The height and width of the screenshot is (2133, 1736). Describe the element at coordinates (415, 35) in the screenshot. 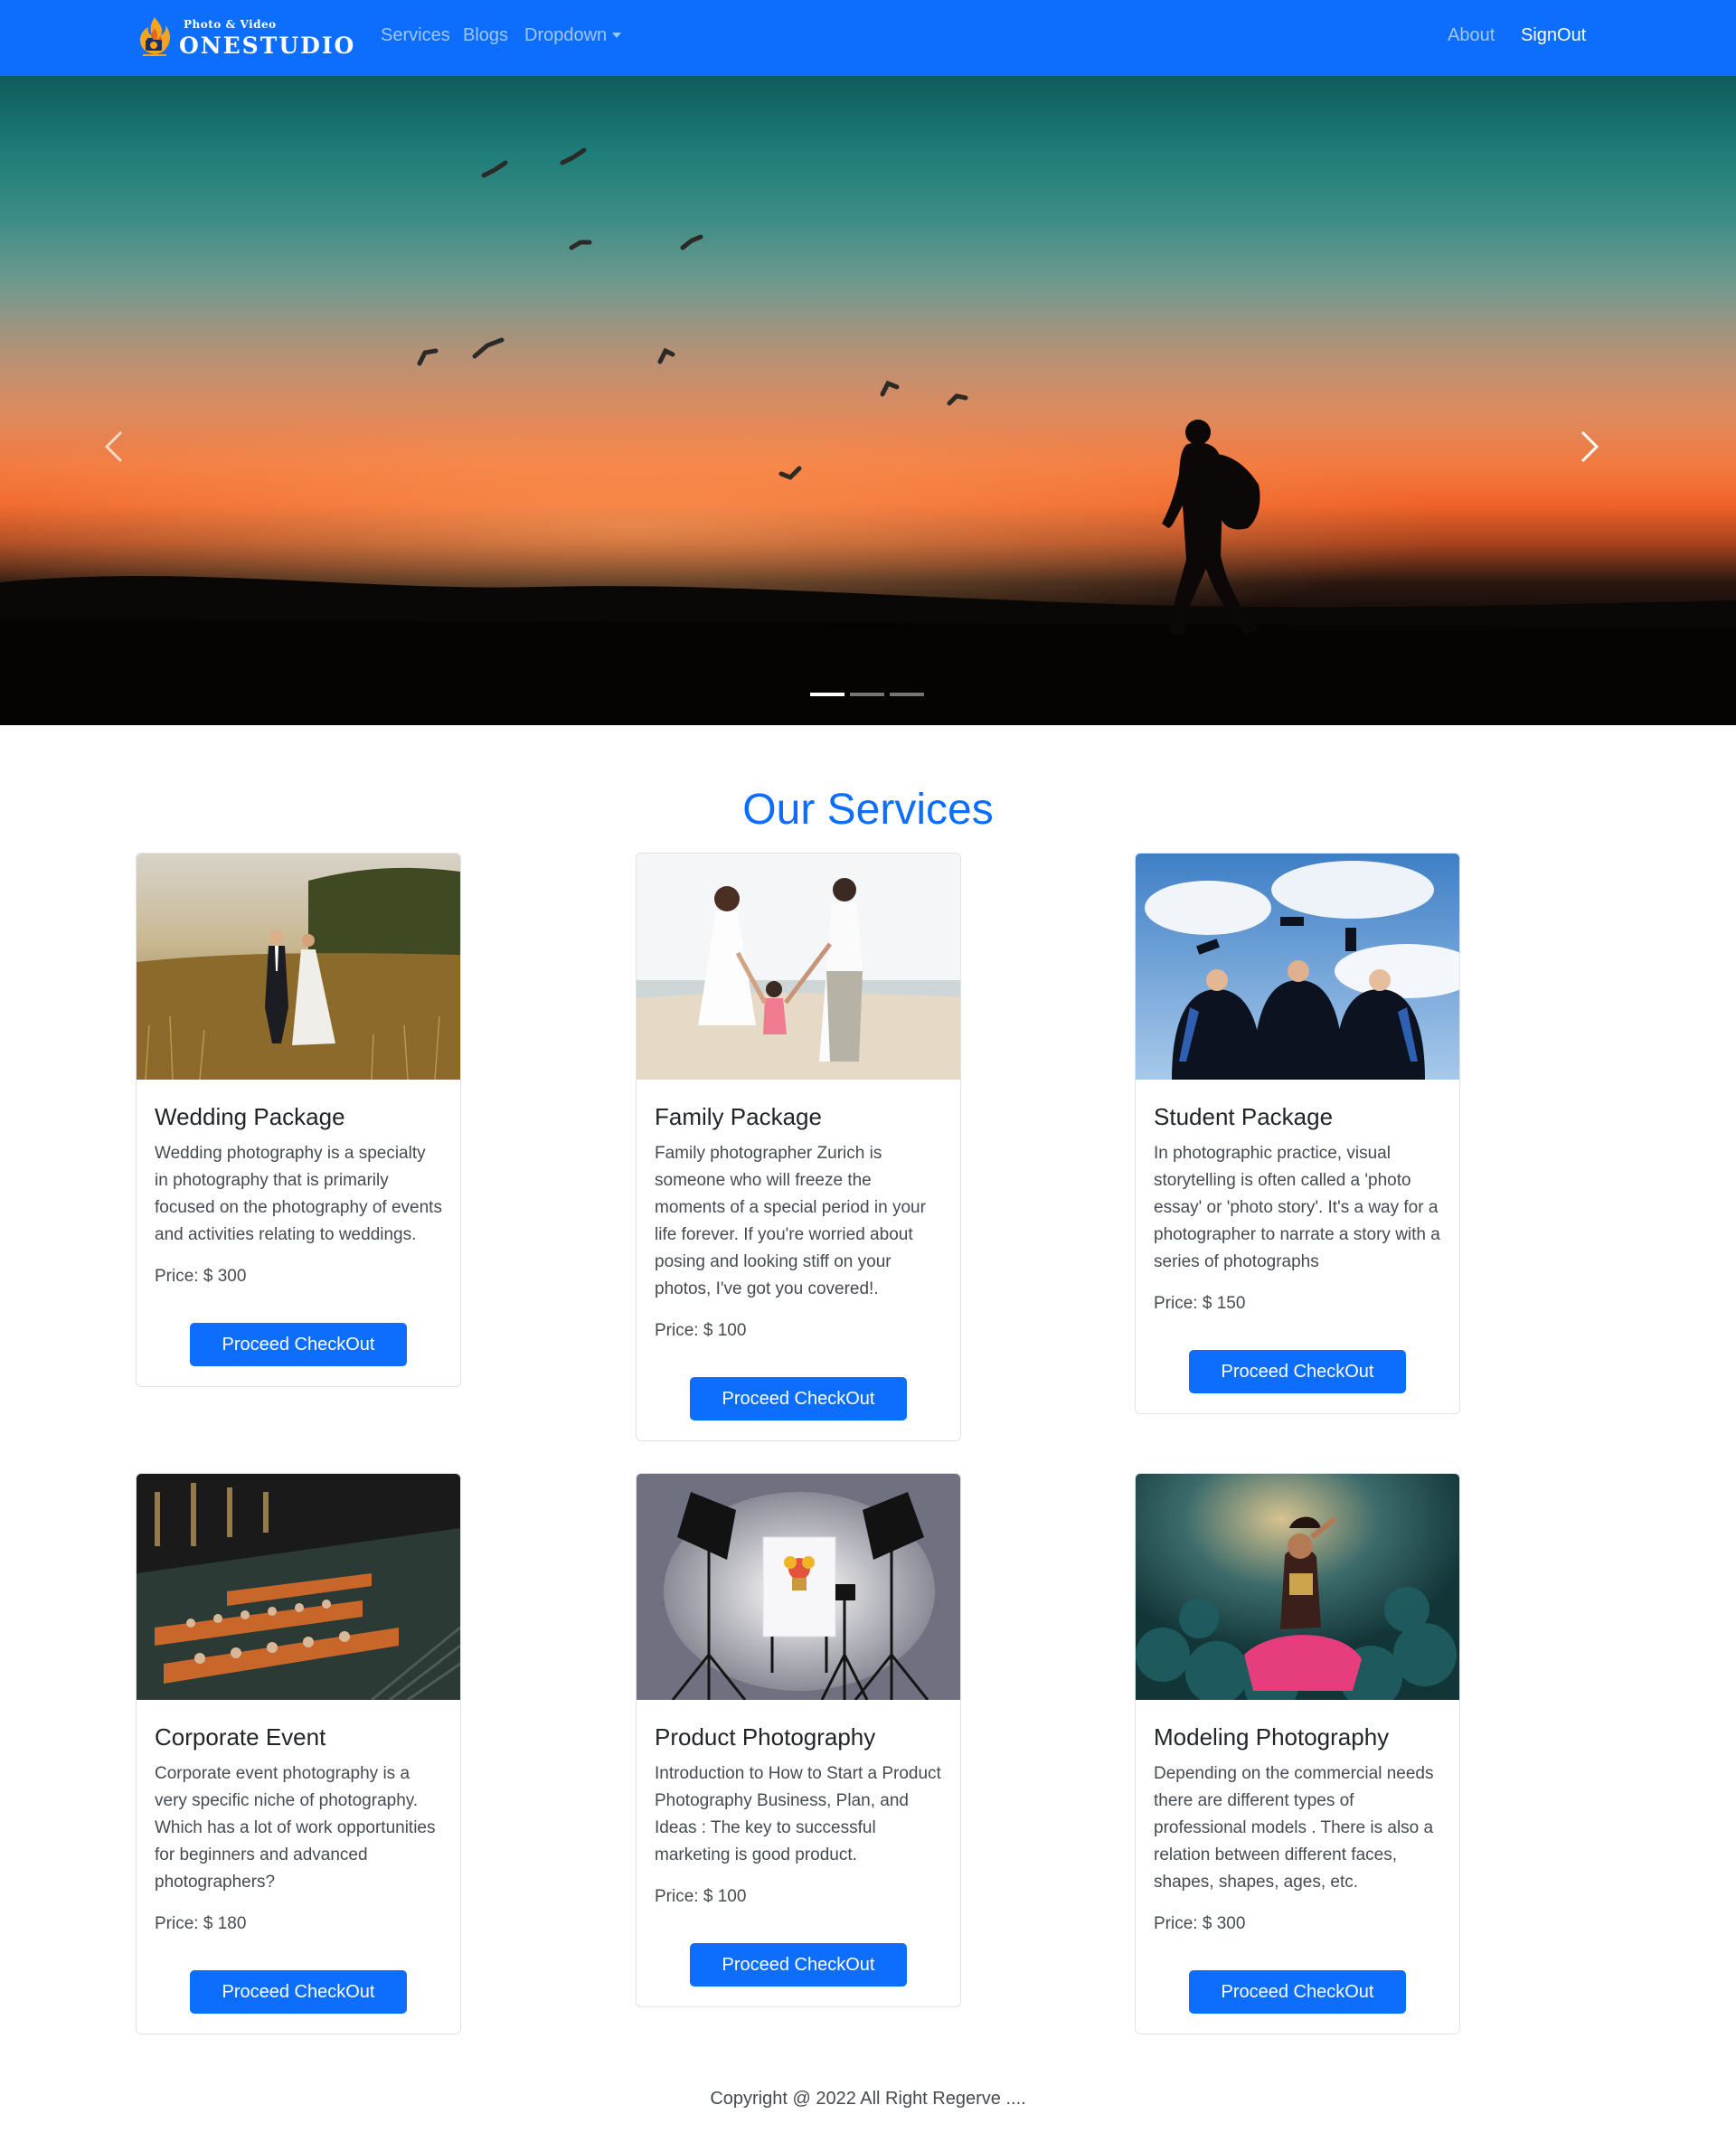

I see `nav-link-services: Services` at that location.